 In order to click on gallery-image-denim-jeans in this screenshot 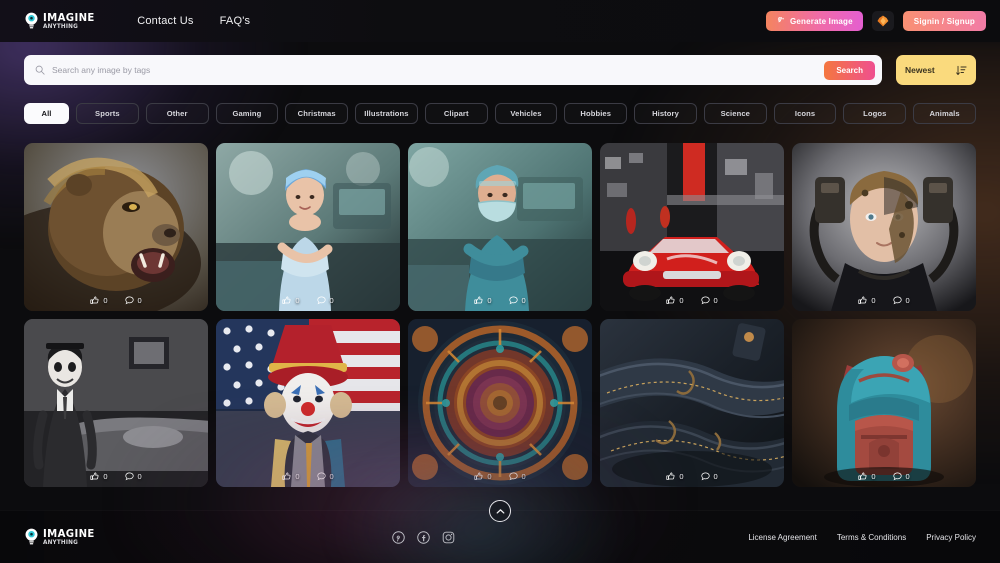, I will do `click(692, 403)`.